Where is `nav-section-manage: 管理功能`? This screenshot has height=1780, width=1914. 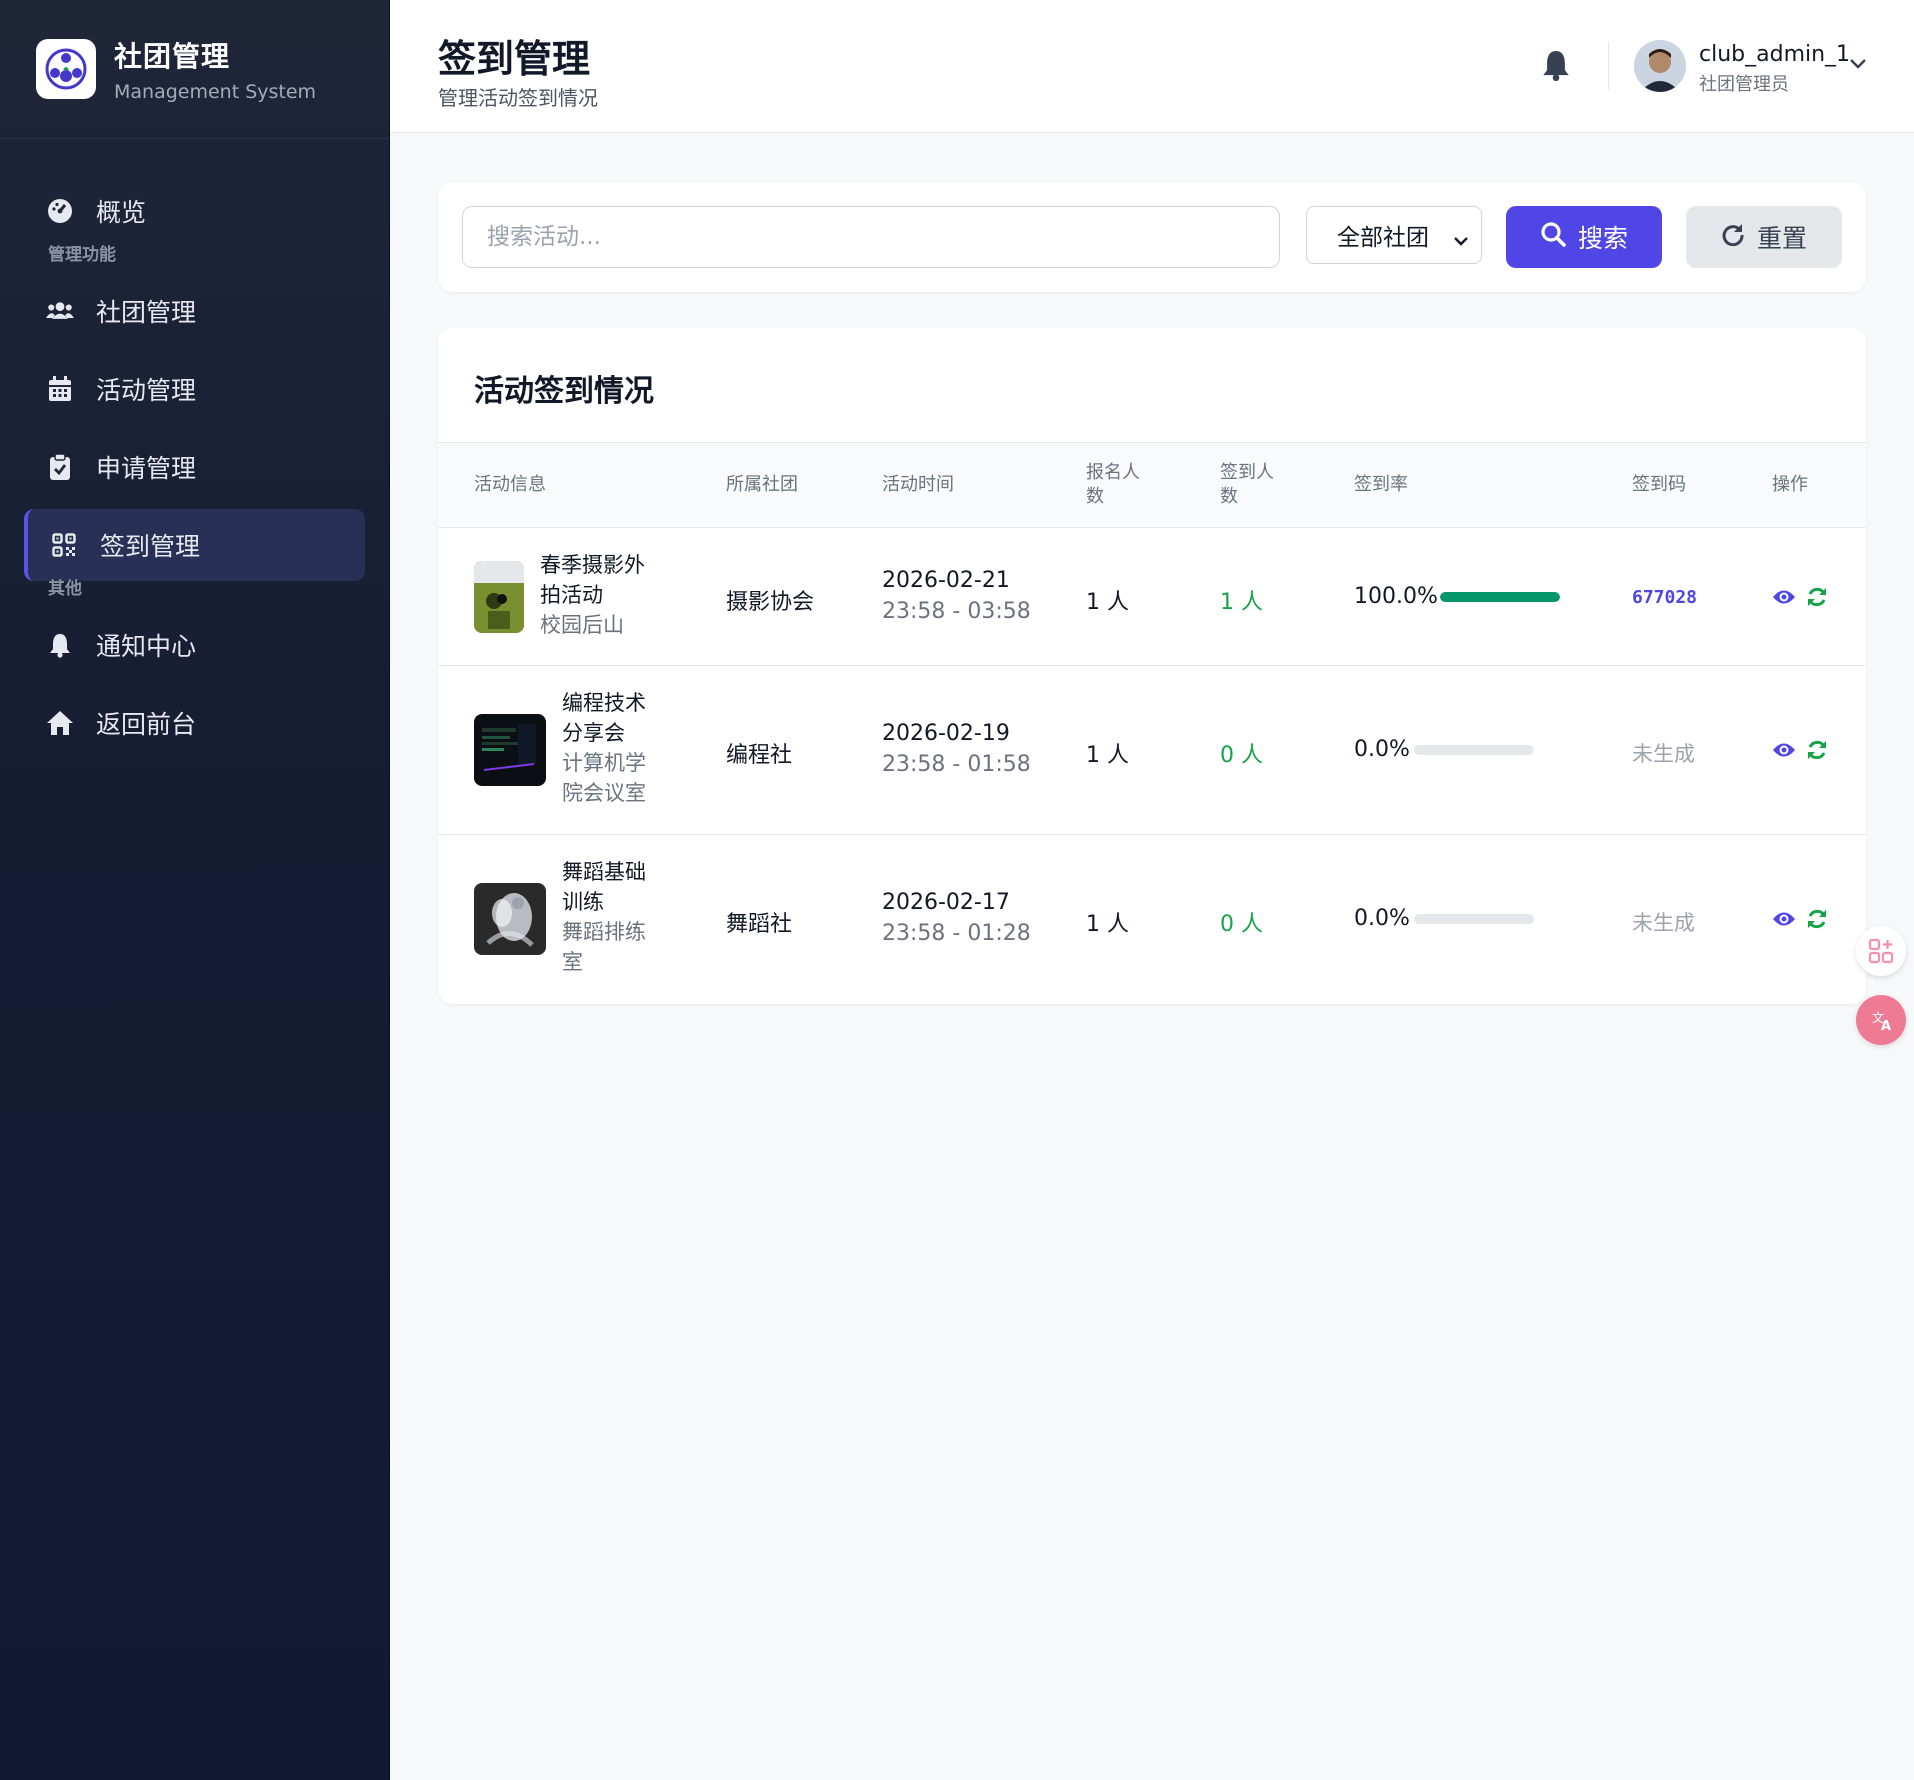 nav-section-manage: 管理功能 is located at coordinates (82, 255).